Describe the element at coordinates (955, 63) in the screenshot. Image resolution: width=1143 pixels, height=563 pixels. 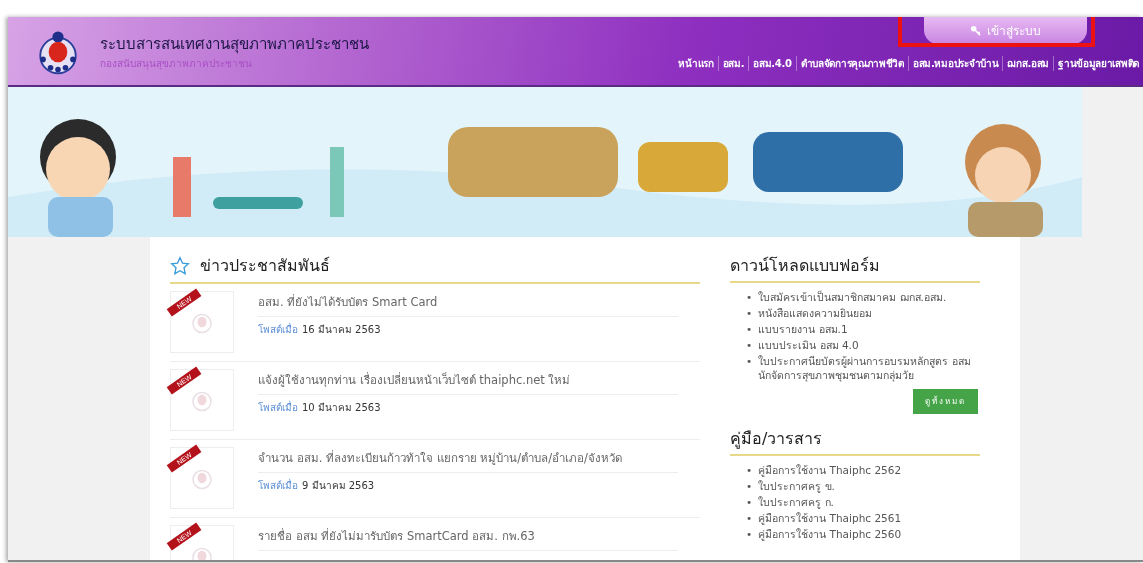
I see `nav-link: อสม.หมอประจำบ้าน` at that location.